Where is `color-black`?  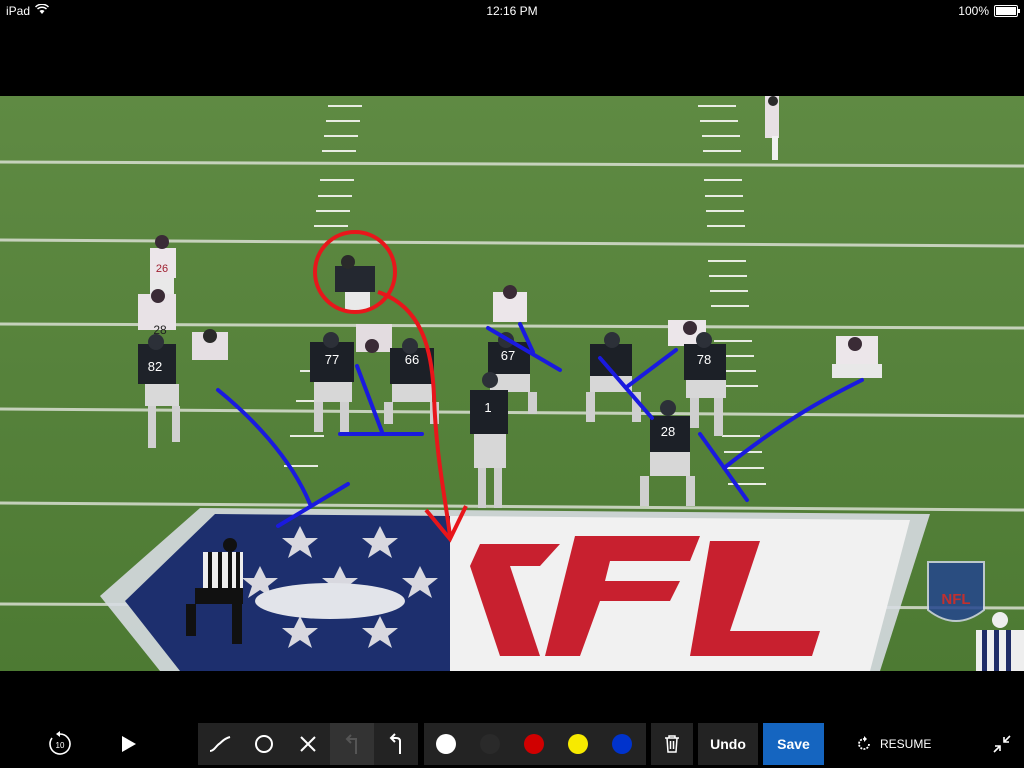 color-black is located at coordinates (490, 744).